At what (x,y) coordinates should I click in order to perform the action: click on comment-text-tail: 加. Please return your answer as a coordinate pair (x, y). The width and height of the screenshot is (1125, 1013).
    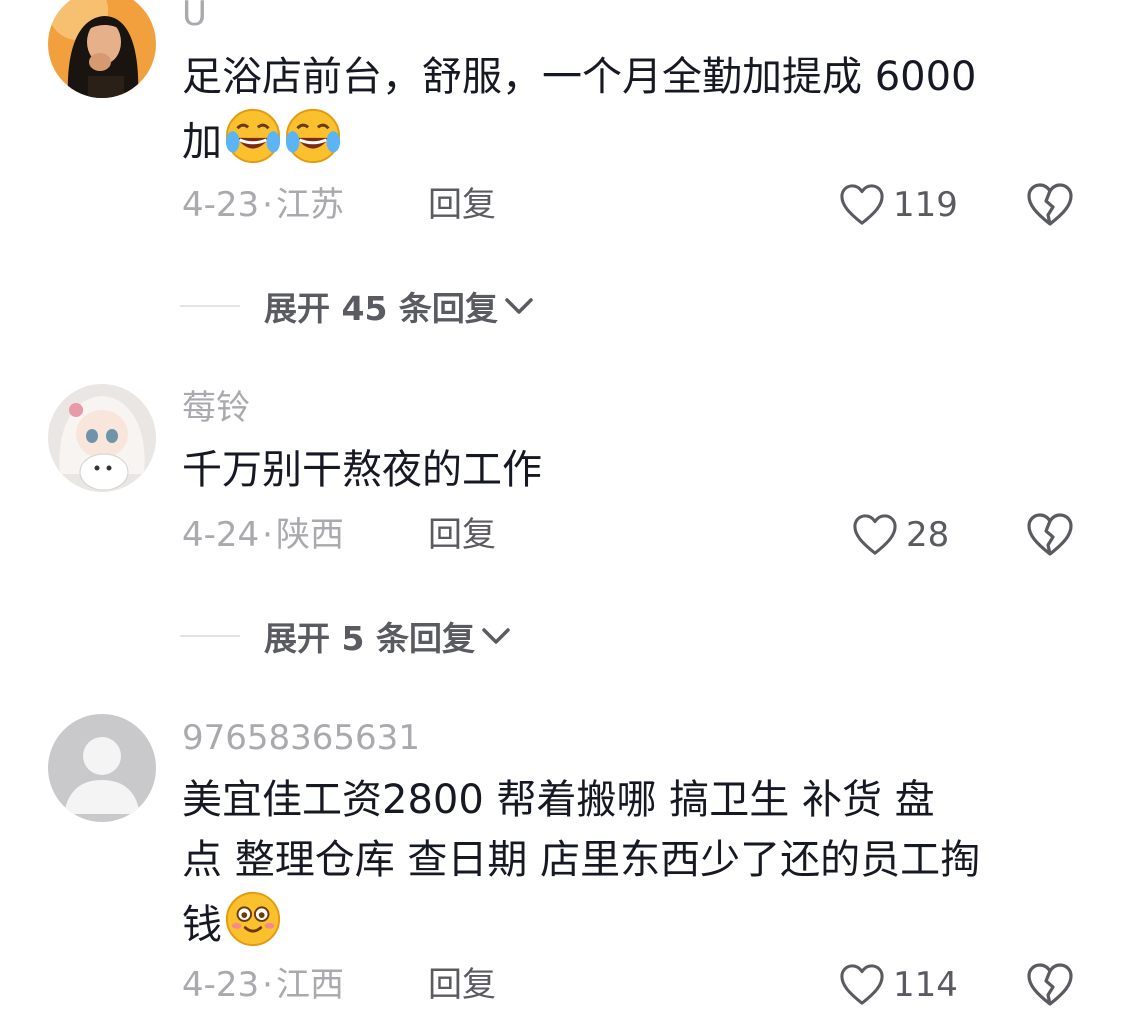
    Looking at the image, I should click on (202, 142).